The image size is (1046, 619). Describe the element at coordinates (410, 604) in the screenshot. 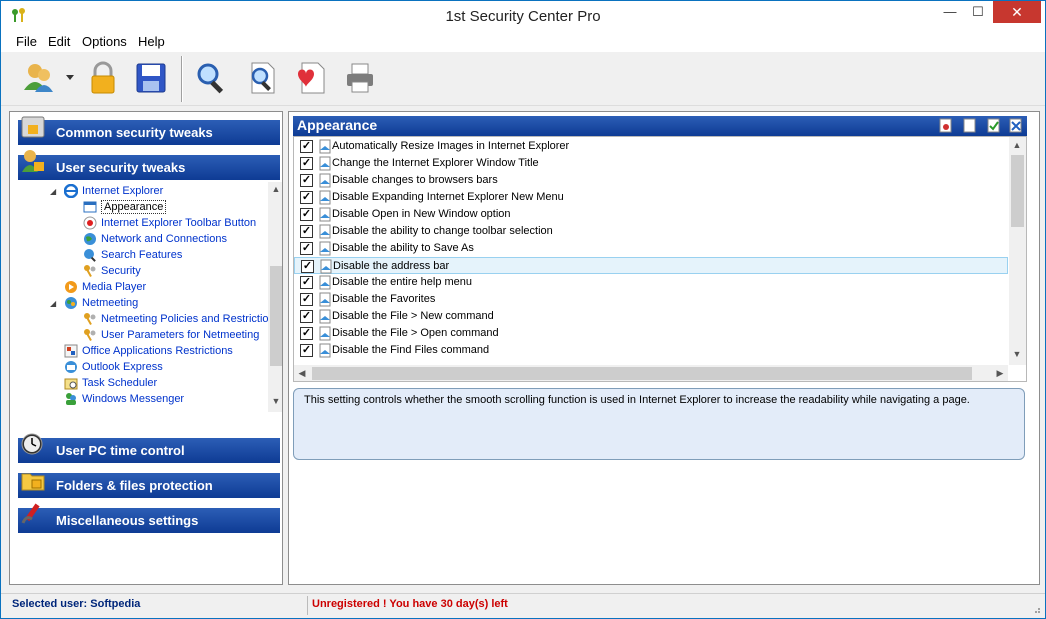

I see `registration-status: Unregistered ! You have 30 day(s) left` at that location.